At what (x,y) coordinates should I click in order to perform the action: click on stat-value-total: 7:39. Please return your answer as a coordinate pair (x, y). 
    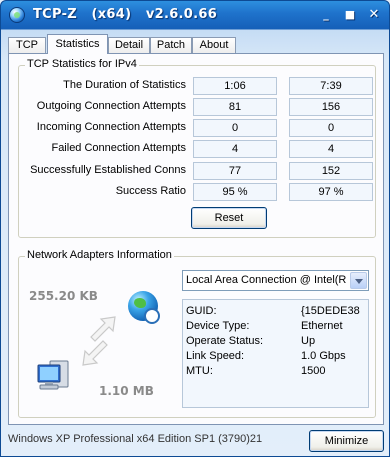
    Looking at the image, I should click on (331, 86).